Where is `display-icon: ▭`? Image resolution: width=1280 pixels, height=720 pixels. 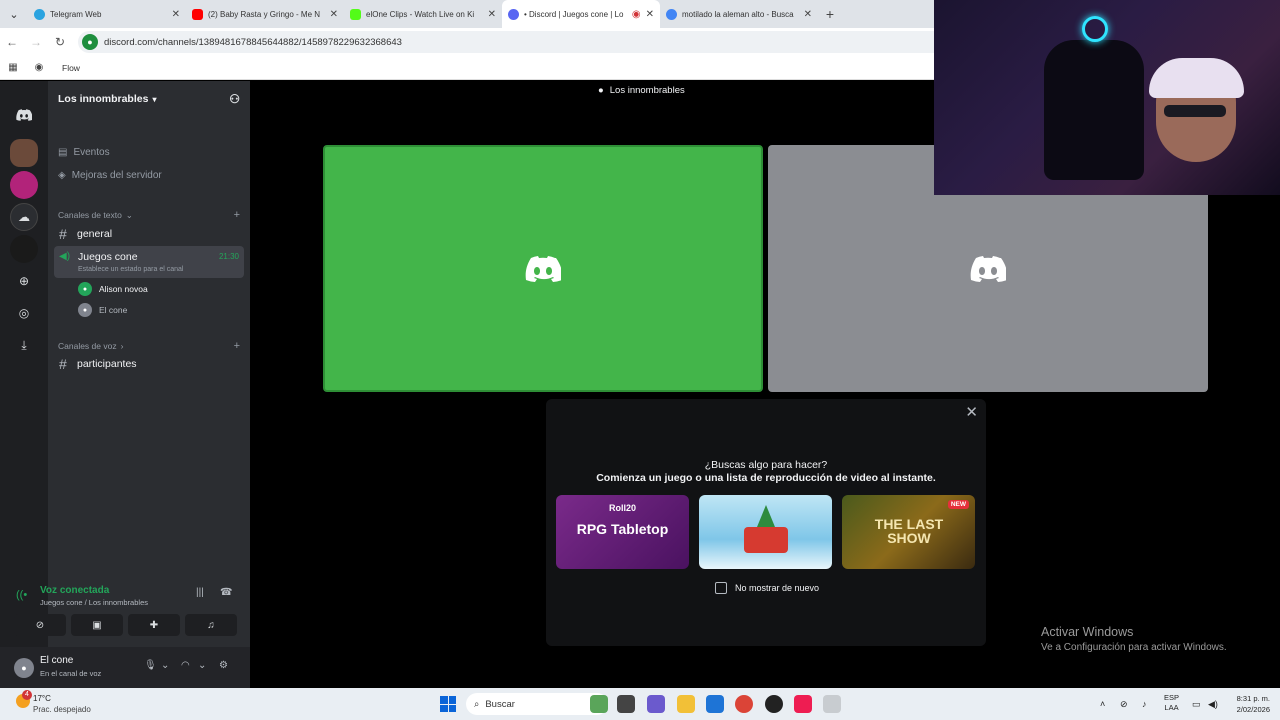
display-icon: ▭ is located at coordinates (1196, 704).